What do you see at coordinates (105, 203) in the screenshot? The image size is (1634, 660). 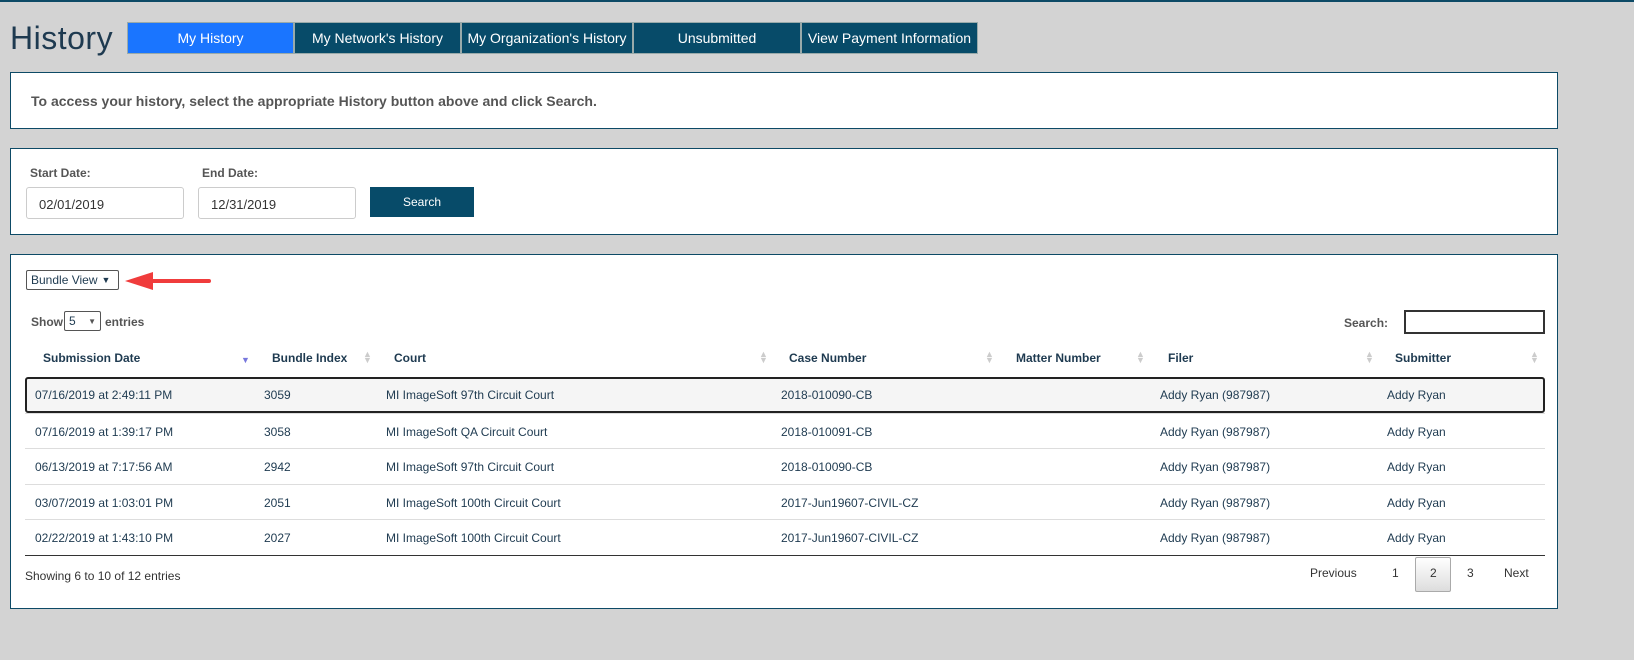 I see `start-date-input: 02/01/2019` at bounding box center [105, 203].